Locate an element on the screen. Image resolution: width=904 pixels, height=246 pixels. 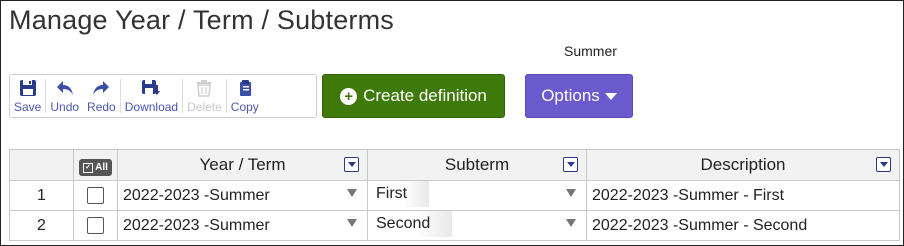
copy-icon is located at coordinates (245, 88).